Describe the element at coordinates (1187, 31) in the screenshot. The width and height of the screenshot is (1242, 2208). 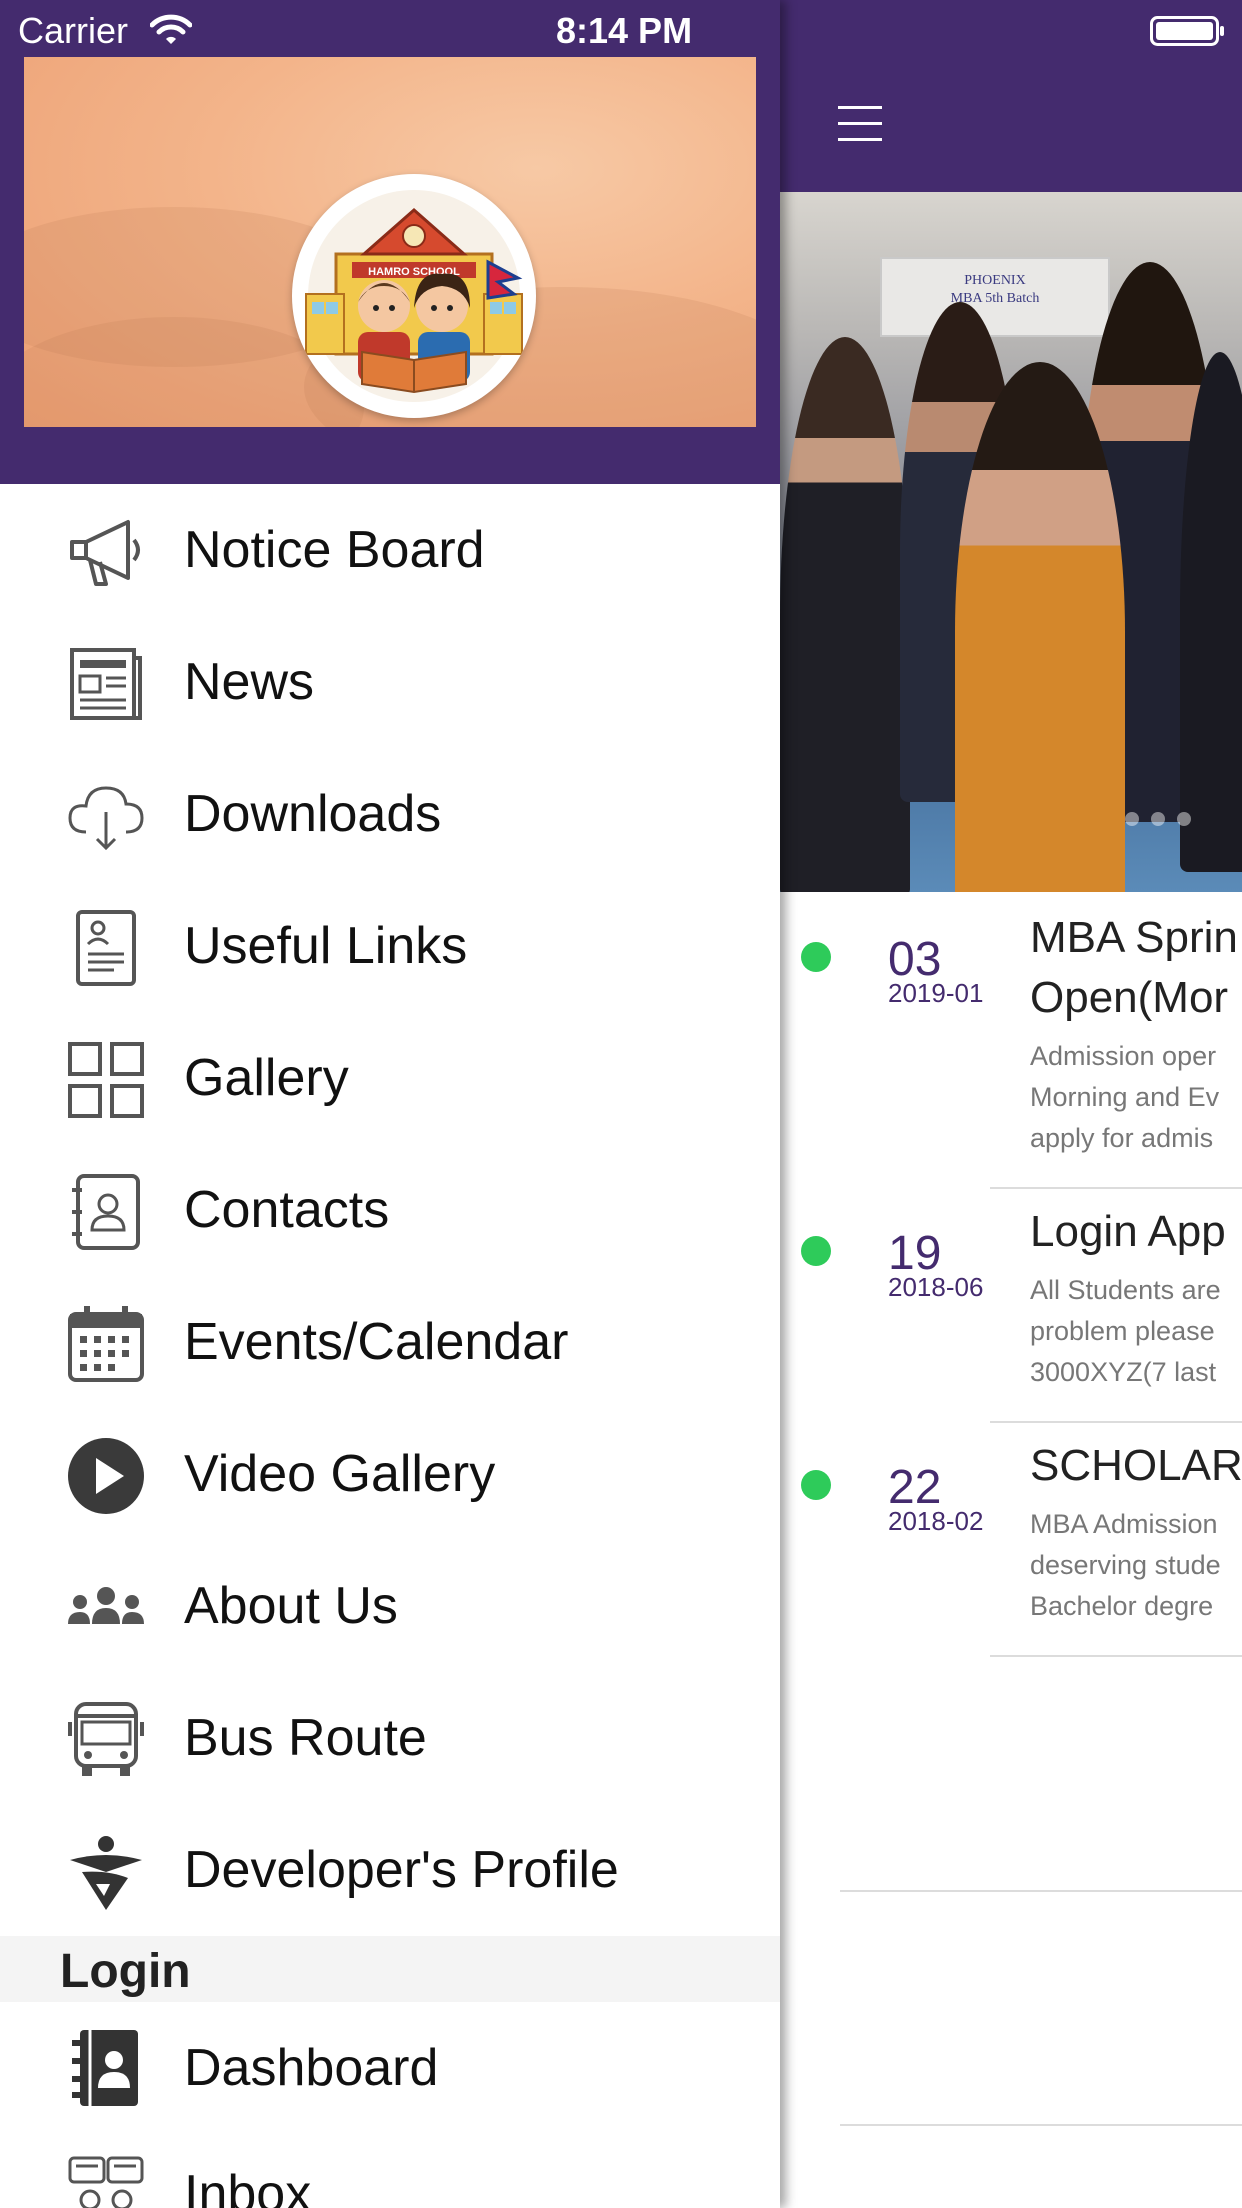
I see `battery-icon` at that location.